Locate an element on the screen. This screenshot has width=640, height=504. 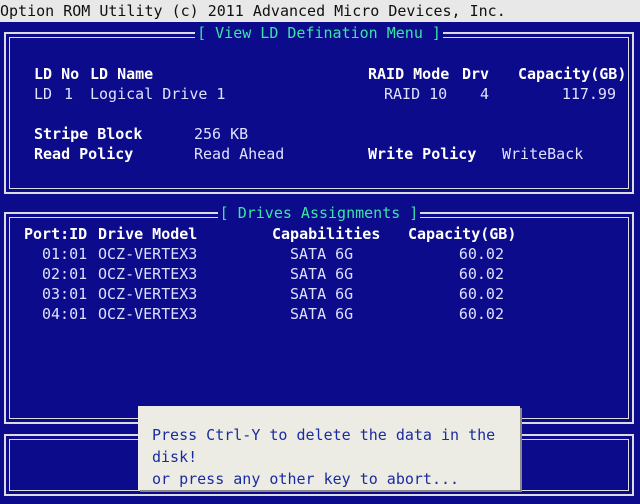
col-header-port: Port:ID is located at coordinates (56, 234).